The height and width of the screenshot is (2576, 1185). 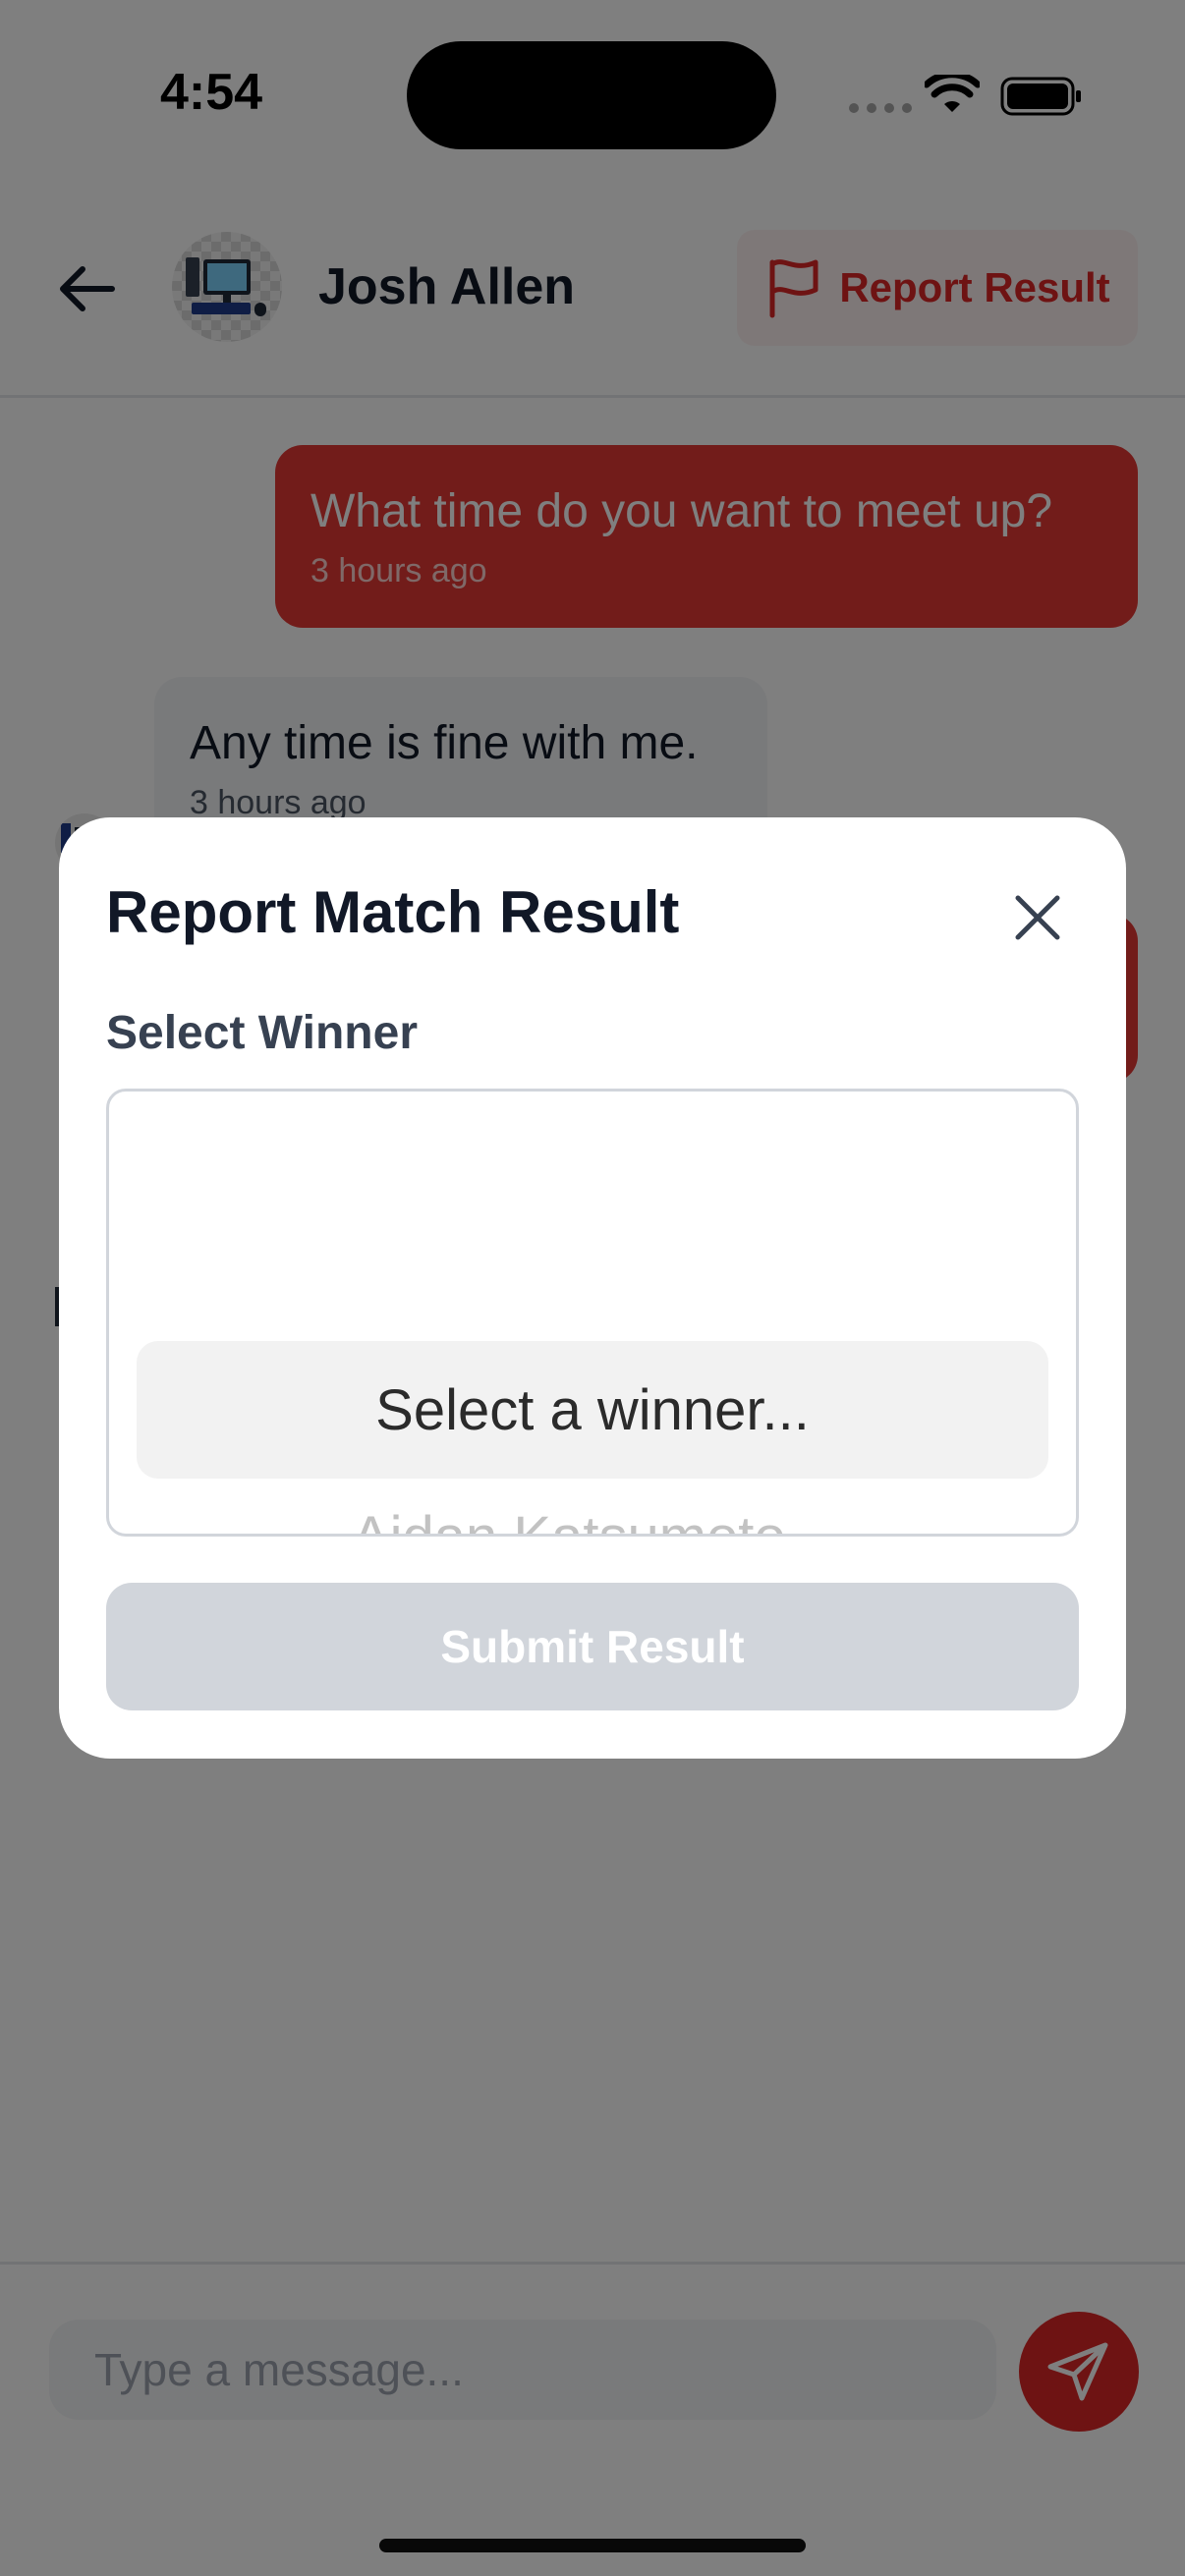 What do you see at coordinates (393, 912) in the screenshot?
I see `modal-title: Report Match Result` at bounding box center [393, 912].